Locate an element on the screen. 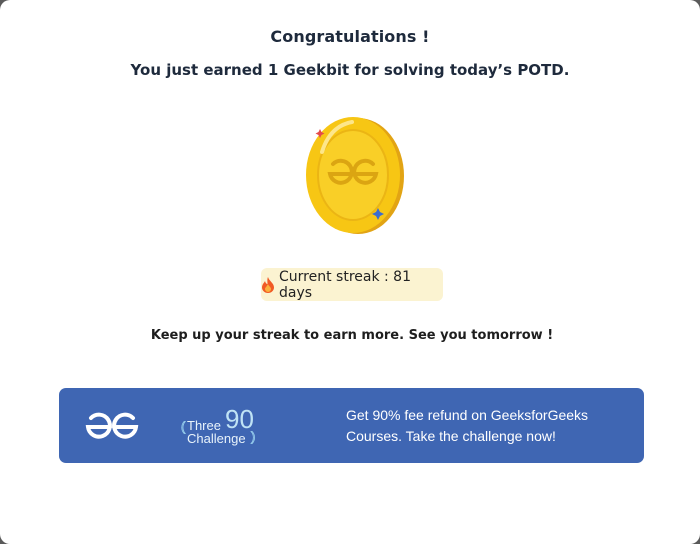 The image size is (700, 544). current-streak-badge: Current streak : 81 days is located at coordinates (352, 284).